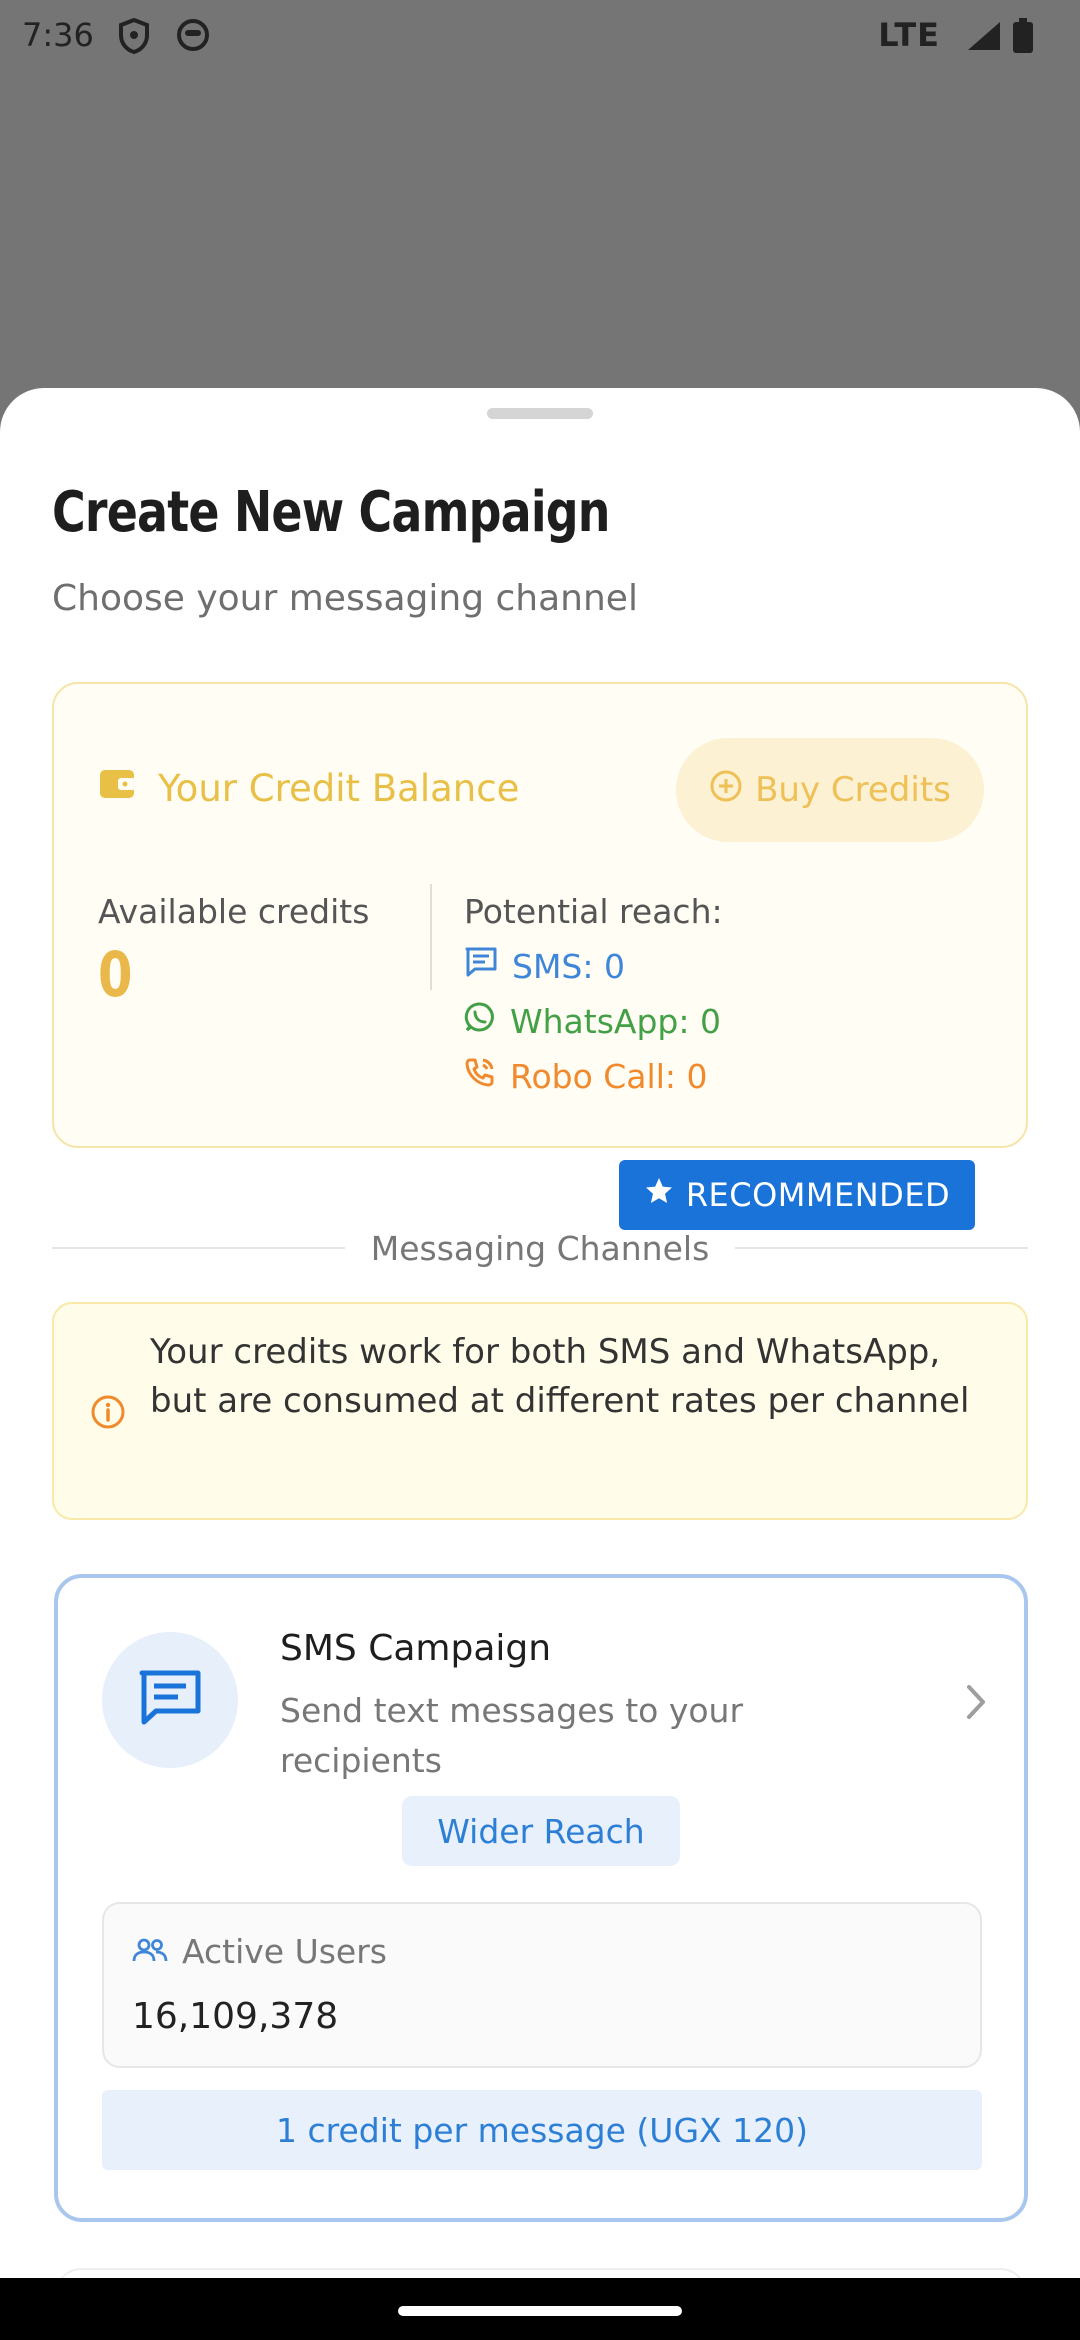 This screenshot has width=1080, height=2340. Describe the element at coordinates (480, 1076) in the screenshot. I see `phone-call-icon` at that location.